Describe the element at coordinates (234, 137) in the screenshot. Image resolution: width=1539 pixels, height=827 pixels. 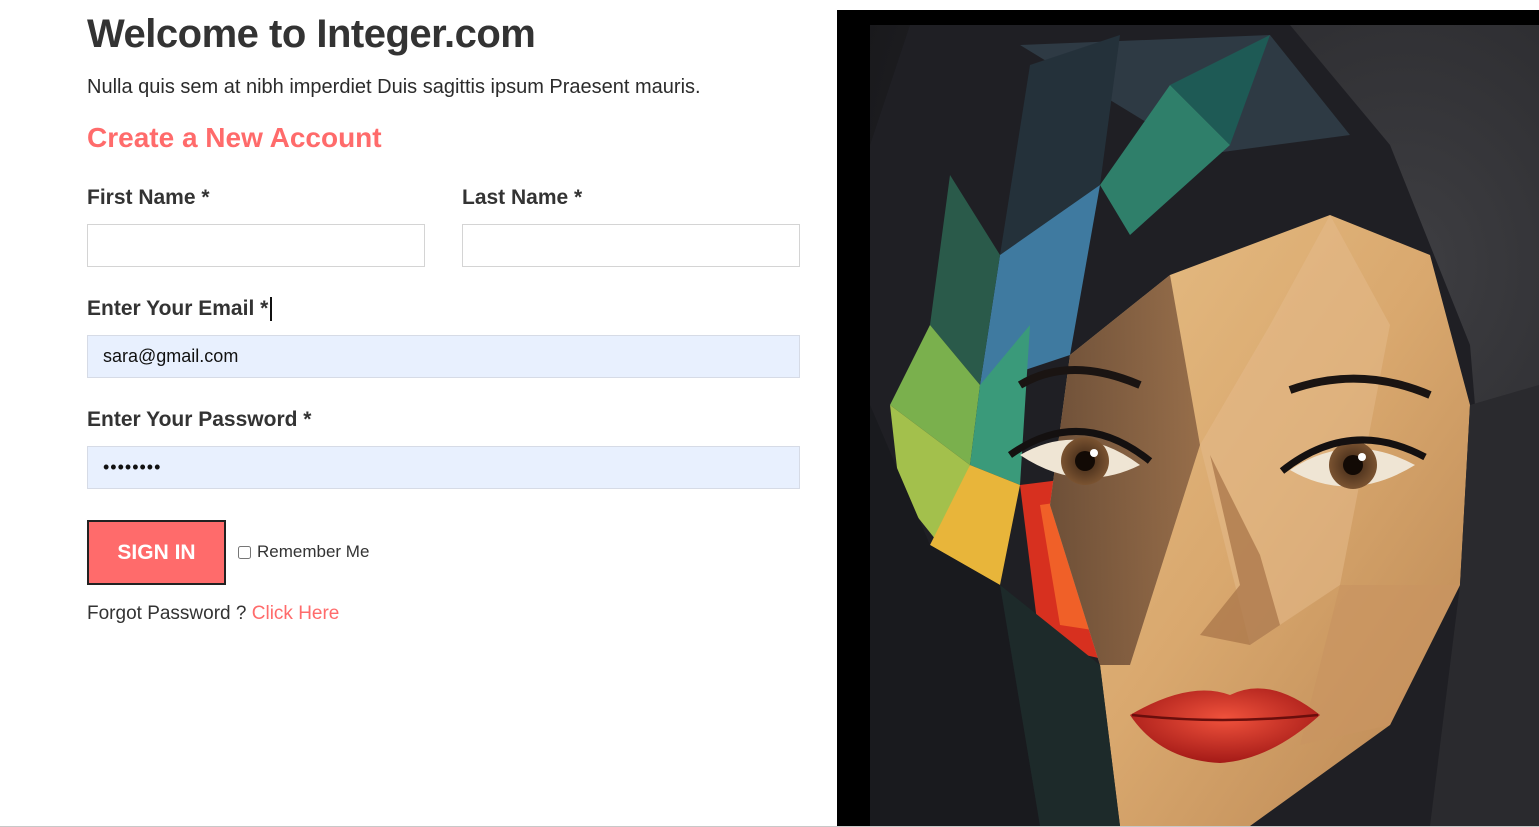
I see `form-heading: Create a New Account` at that location.